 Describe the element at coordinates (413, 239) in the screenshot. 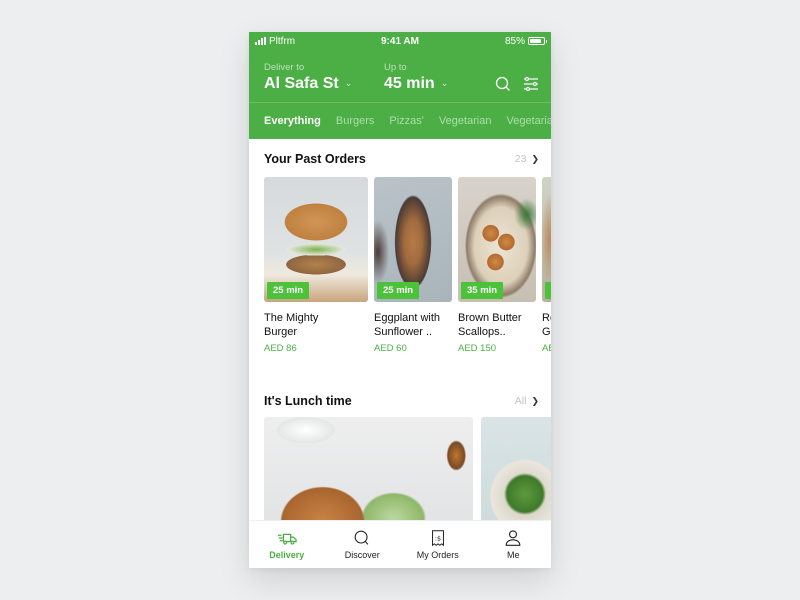

I see `food-image-eggplant: 25 min` at that location.